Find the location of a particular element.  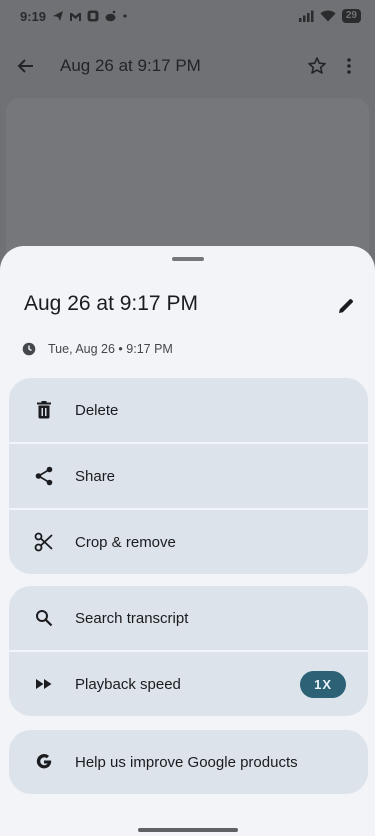

fast-forward-icon is located at coordinates (44, 684).